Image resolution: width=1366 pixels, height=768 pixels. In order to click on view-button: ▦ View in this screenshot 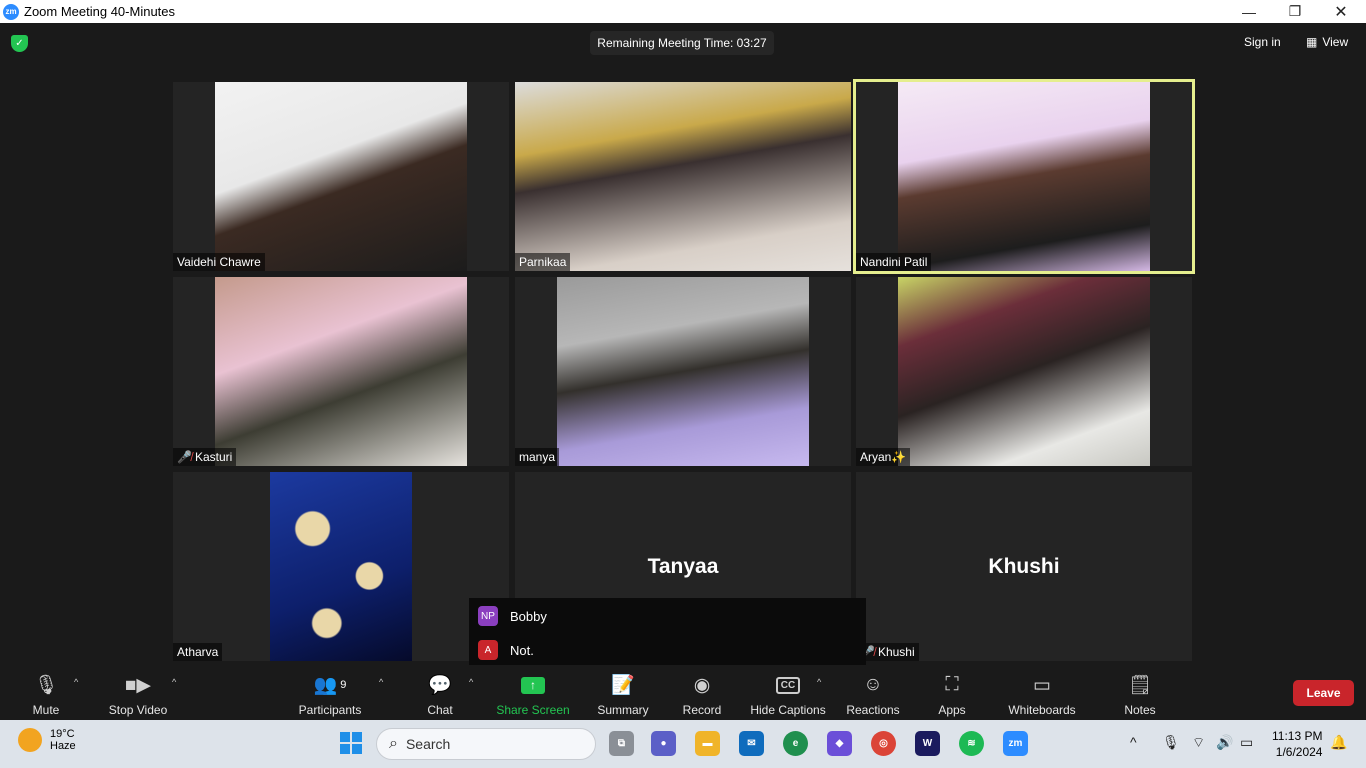, I will do `click(1327, 42)`.